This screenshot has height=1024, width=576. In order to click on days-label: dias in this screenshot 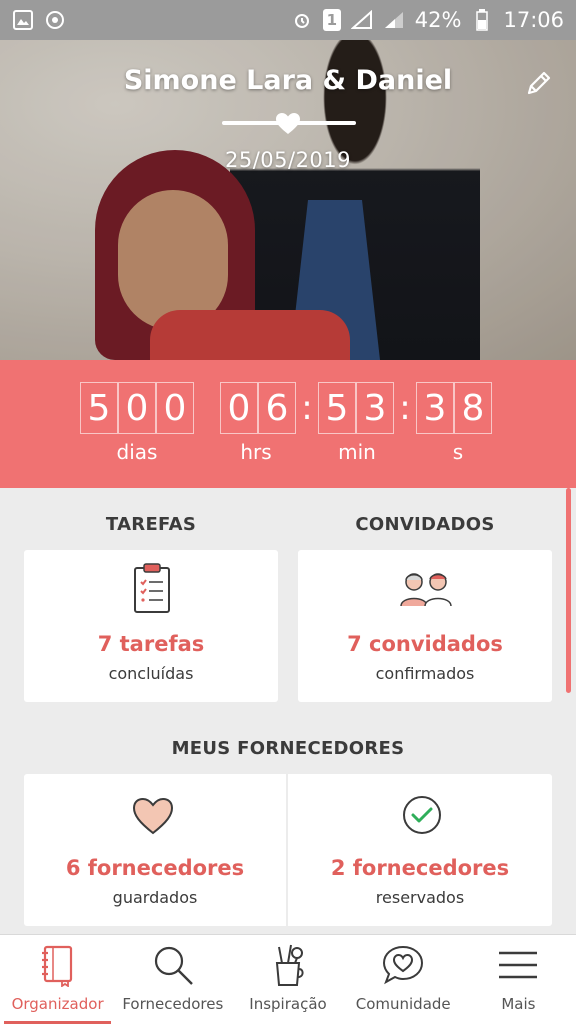, I will do `click(137, 452)`.